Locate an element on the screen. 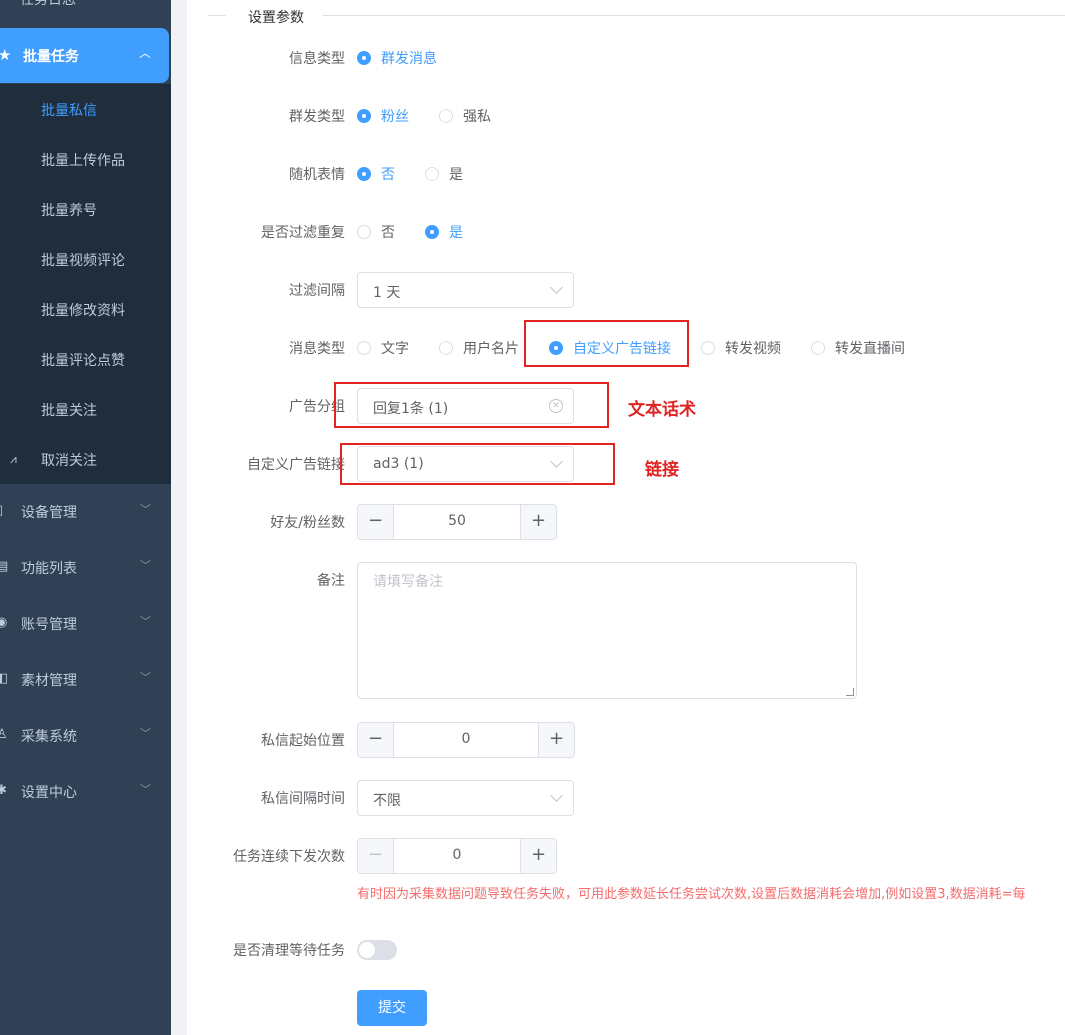 This screenshot has width=1065, height=1035. radio-label: 转发直播间 is located at coordinates (870, 349).